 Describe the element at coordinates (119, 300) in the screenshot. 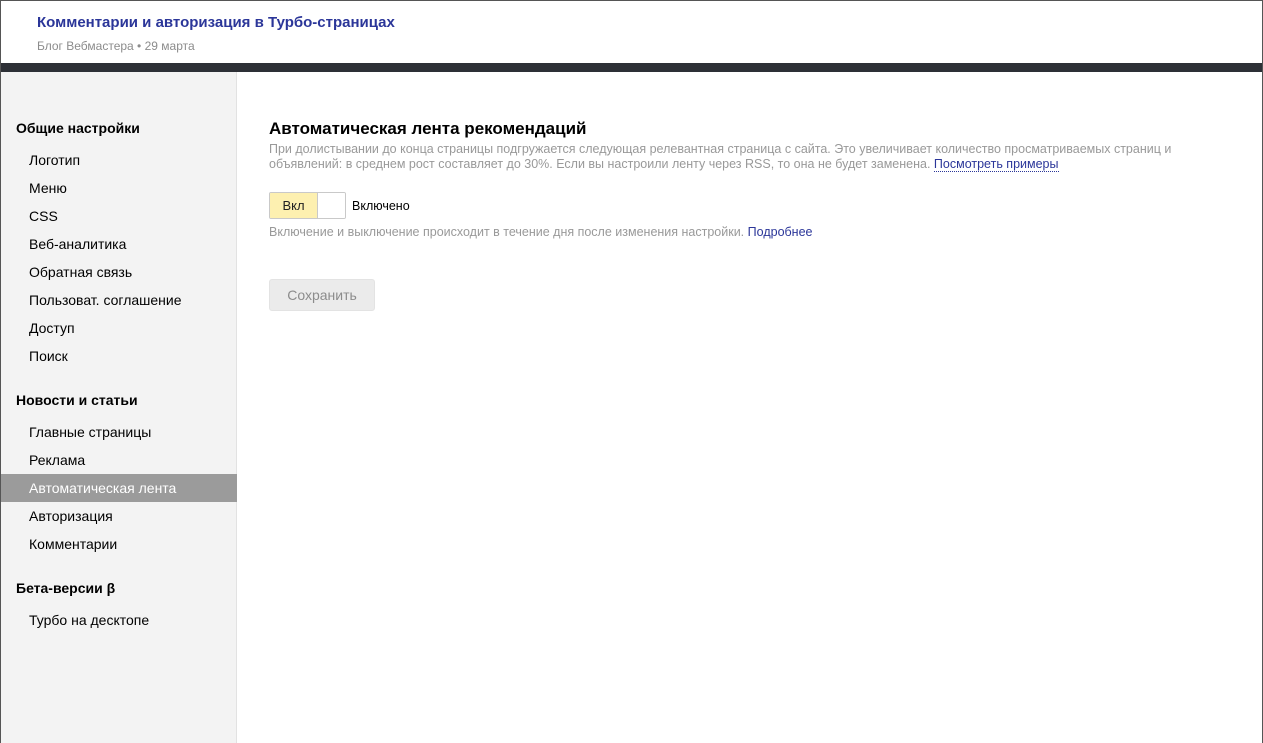

I see `sidebar-item-user-agreement: Пользоват. соглашение` at that location.